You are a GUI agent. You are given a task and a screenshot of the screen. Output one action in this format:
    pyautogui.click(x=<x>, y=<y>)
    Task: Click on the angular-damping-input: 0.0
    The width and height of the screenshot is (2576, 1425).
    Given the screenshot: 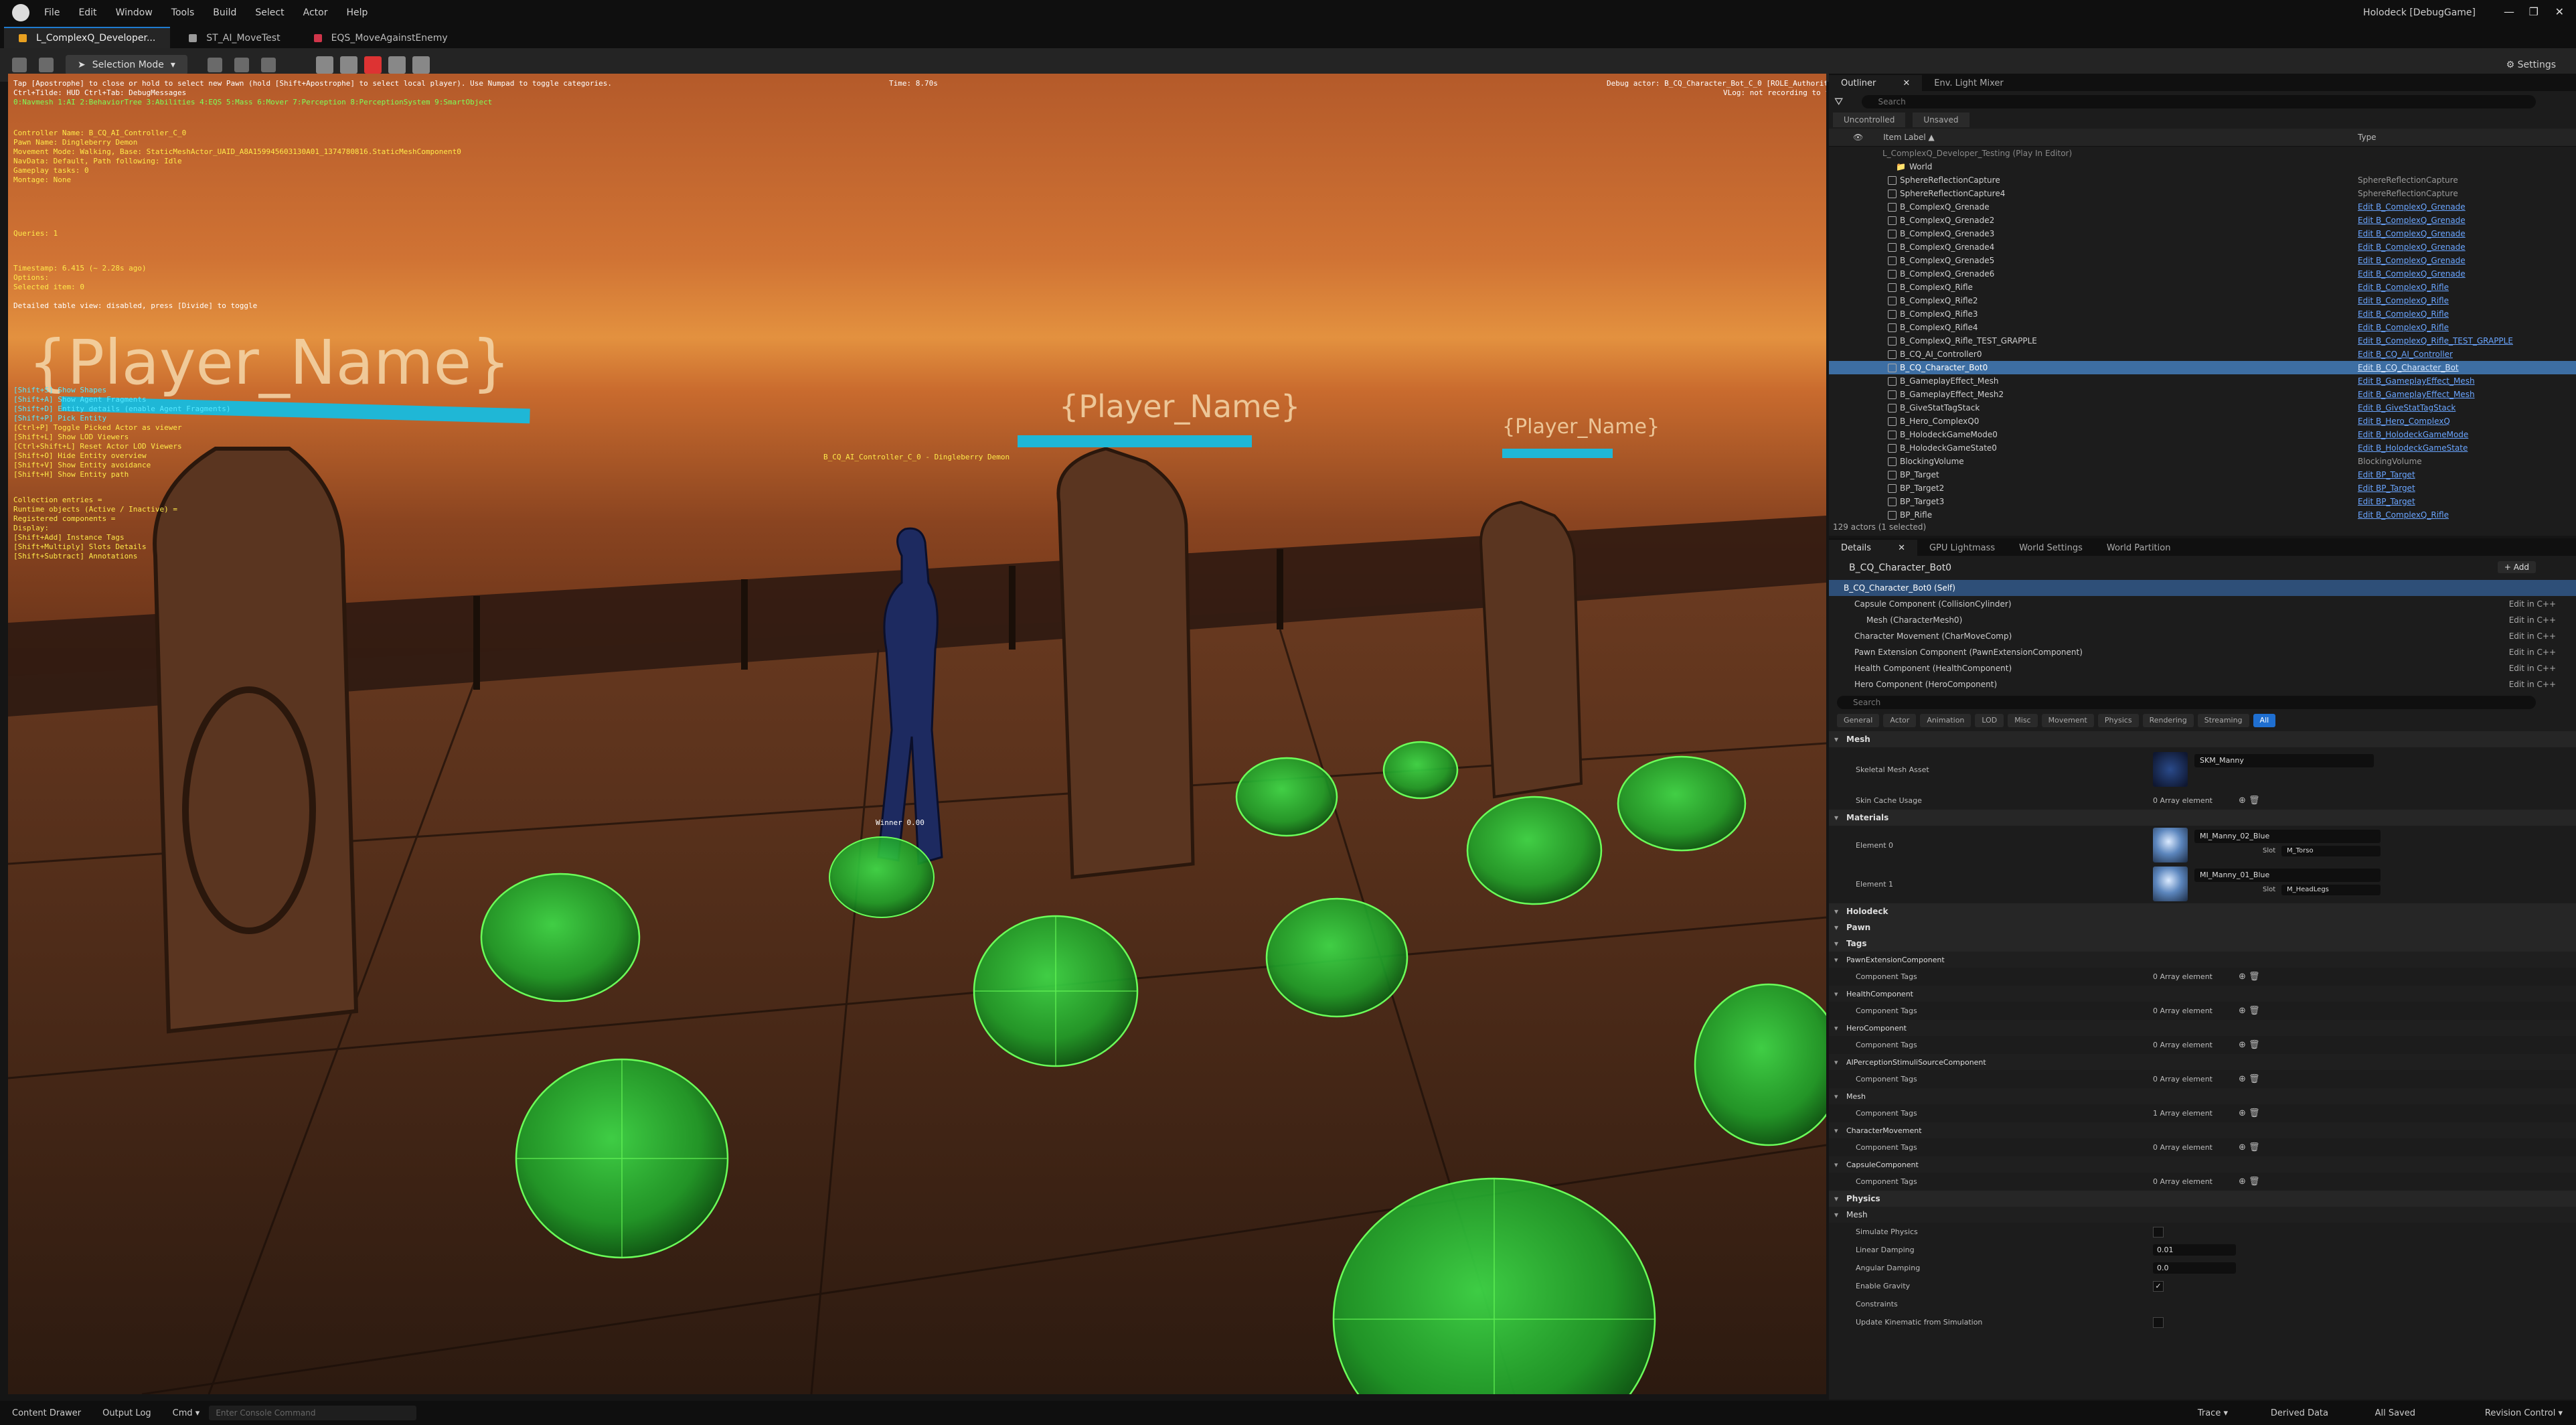 What is the action you would take?
    pyautogui.click(x=2195, y=1268)
    